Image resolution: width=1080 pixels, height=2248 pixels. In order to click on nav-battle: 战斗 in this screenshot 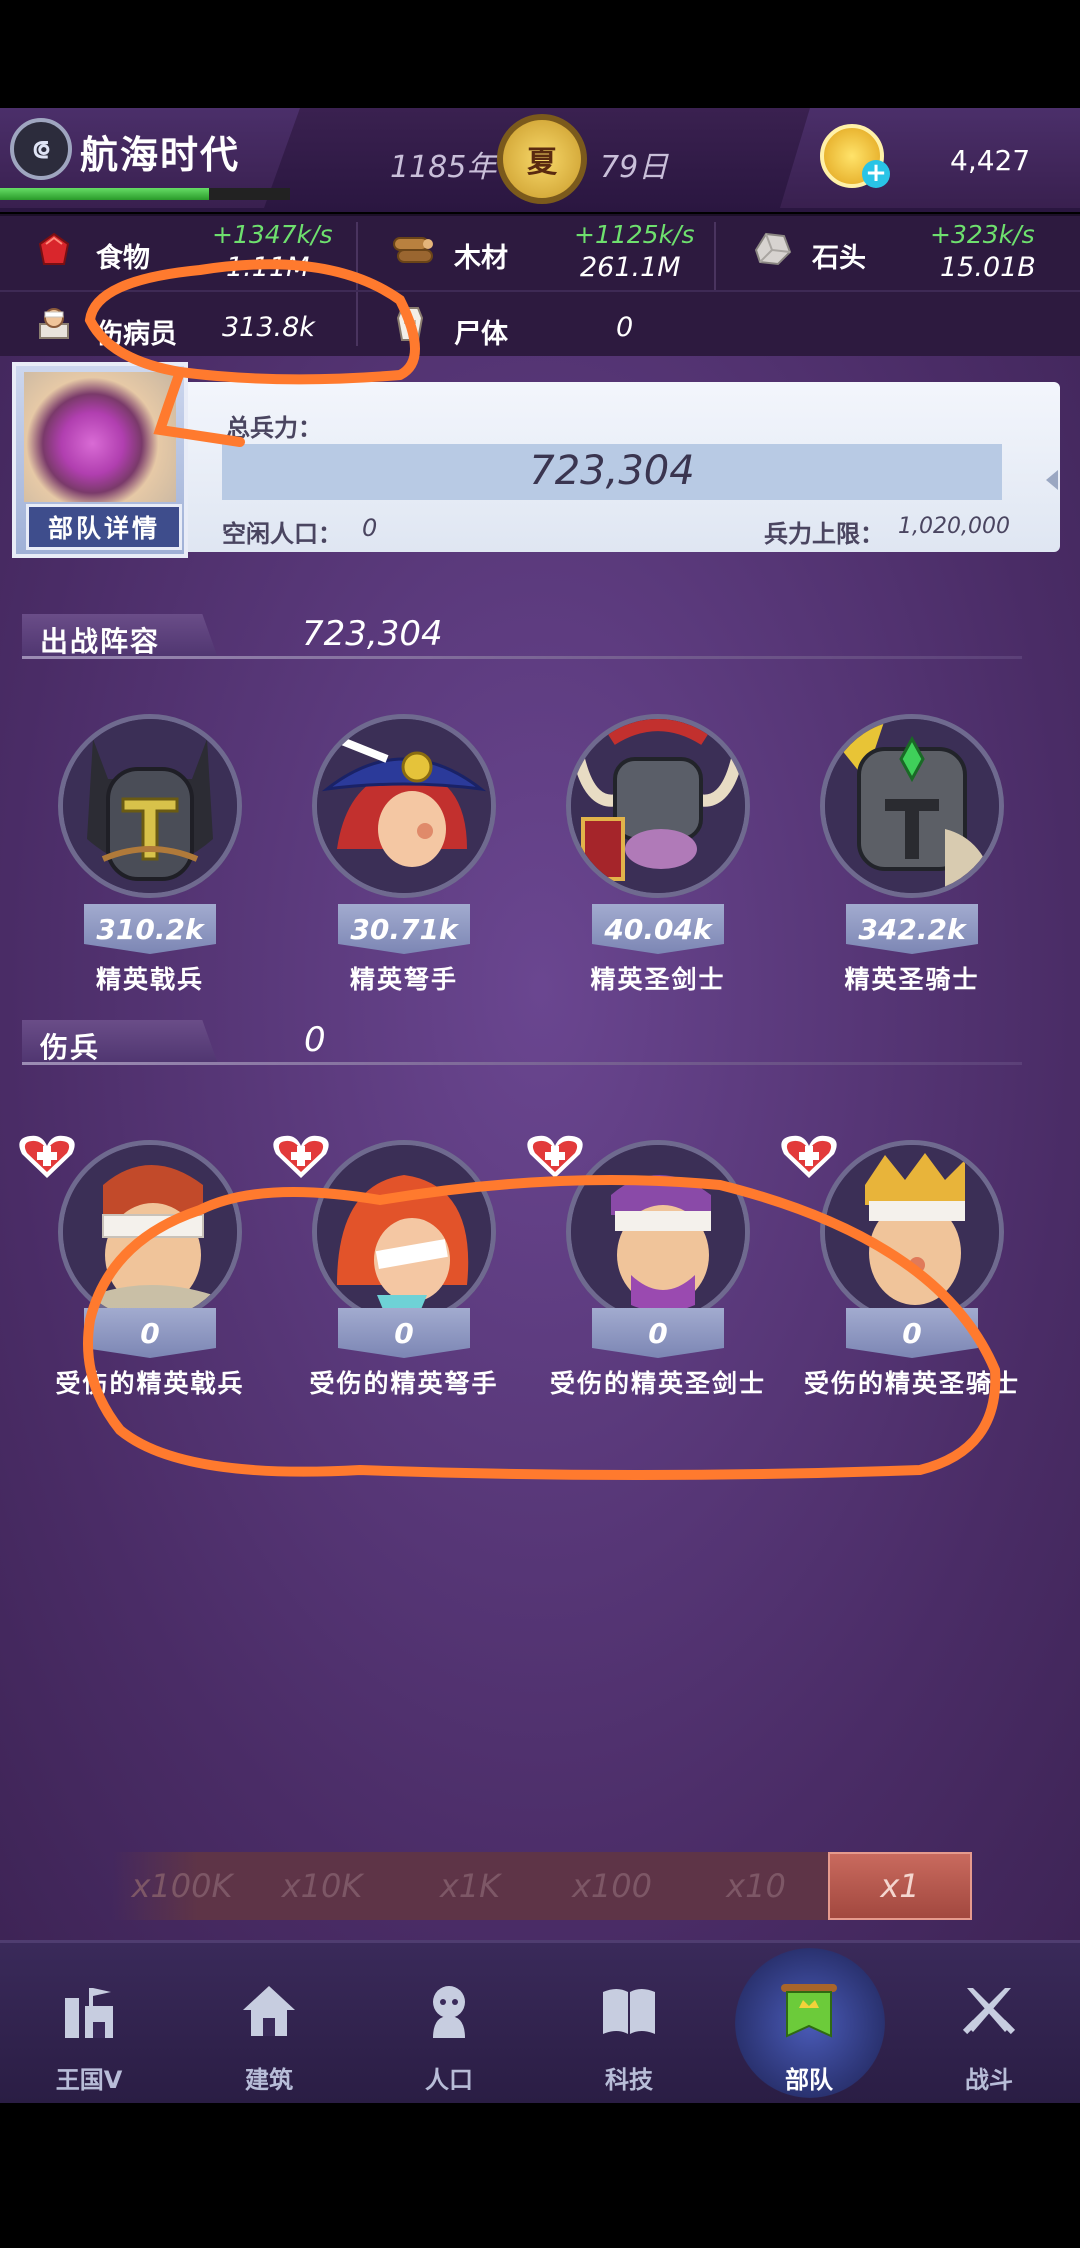, I will do `click(989, 2027)`.